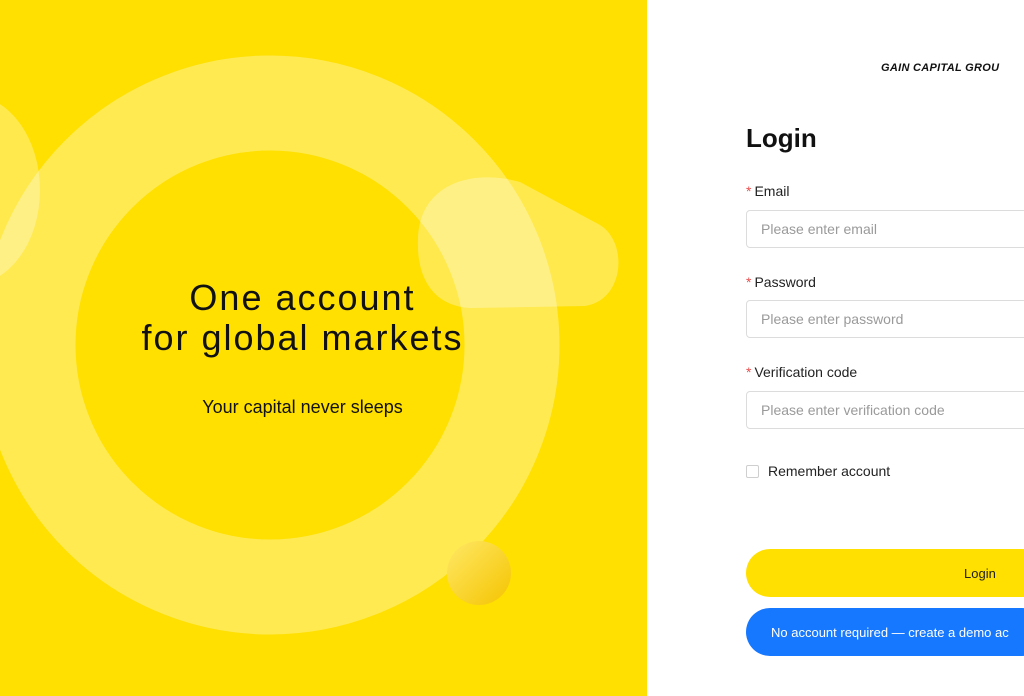  What do you see at coordinates (885, 632) in the screenshot?
I see `create-demo-account-button: No account required — create a demo ac` at bounding box center [885, 632].